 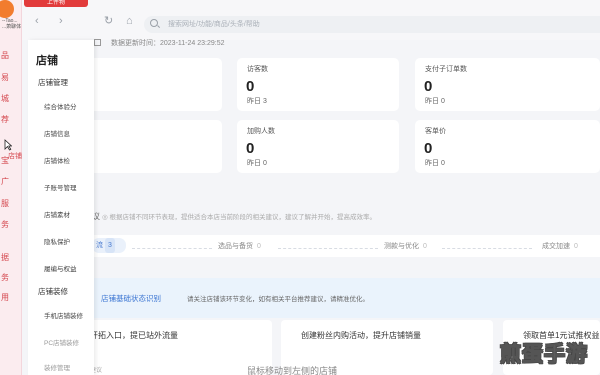 I want to click on suggestion-title: 开拓入口，提已站外流量, so click(x=134, y=335).